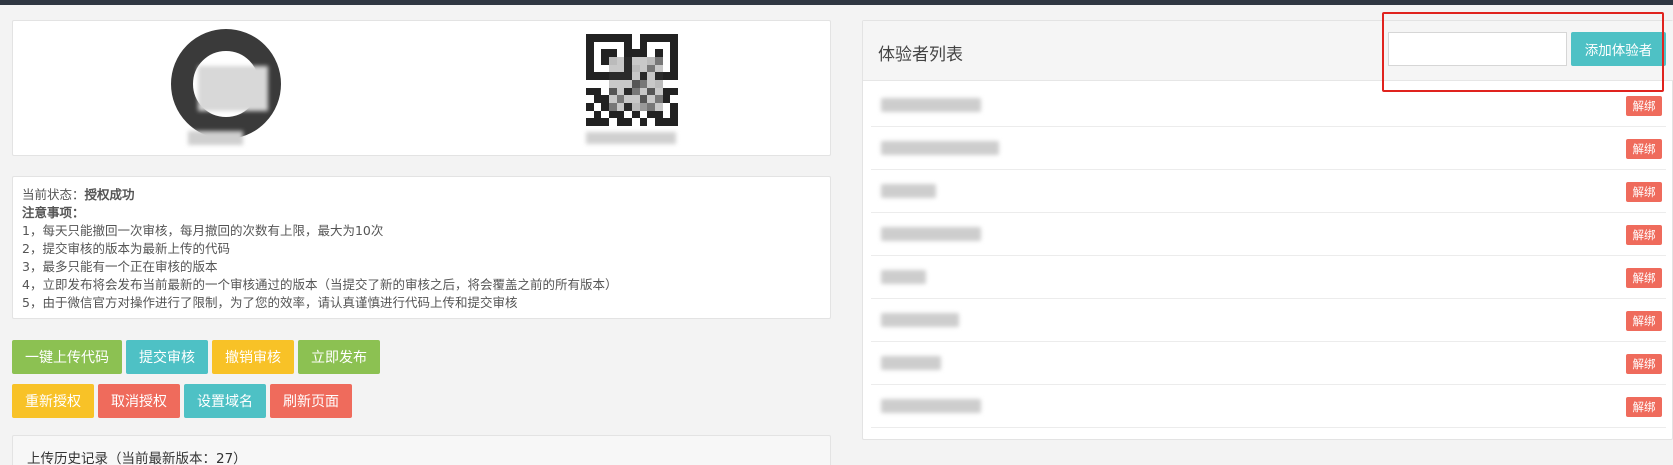 Image resolution: width=1673 pixels, height=465 pixels. I want to click on note-item: 1，每天只能撤回一次审核，每月撤回的次数有上限，最大为10次, so click(203, 230).